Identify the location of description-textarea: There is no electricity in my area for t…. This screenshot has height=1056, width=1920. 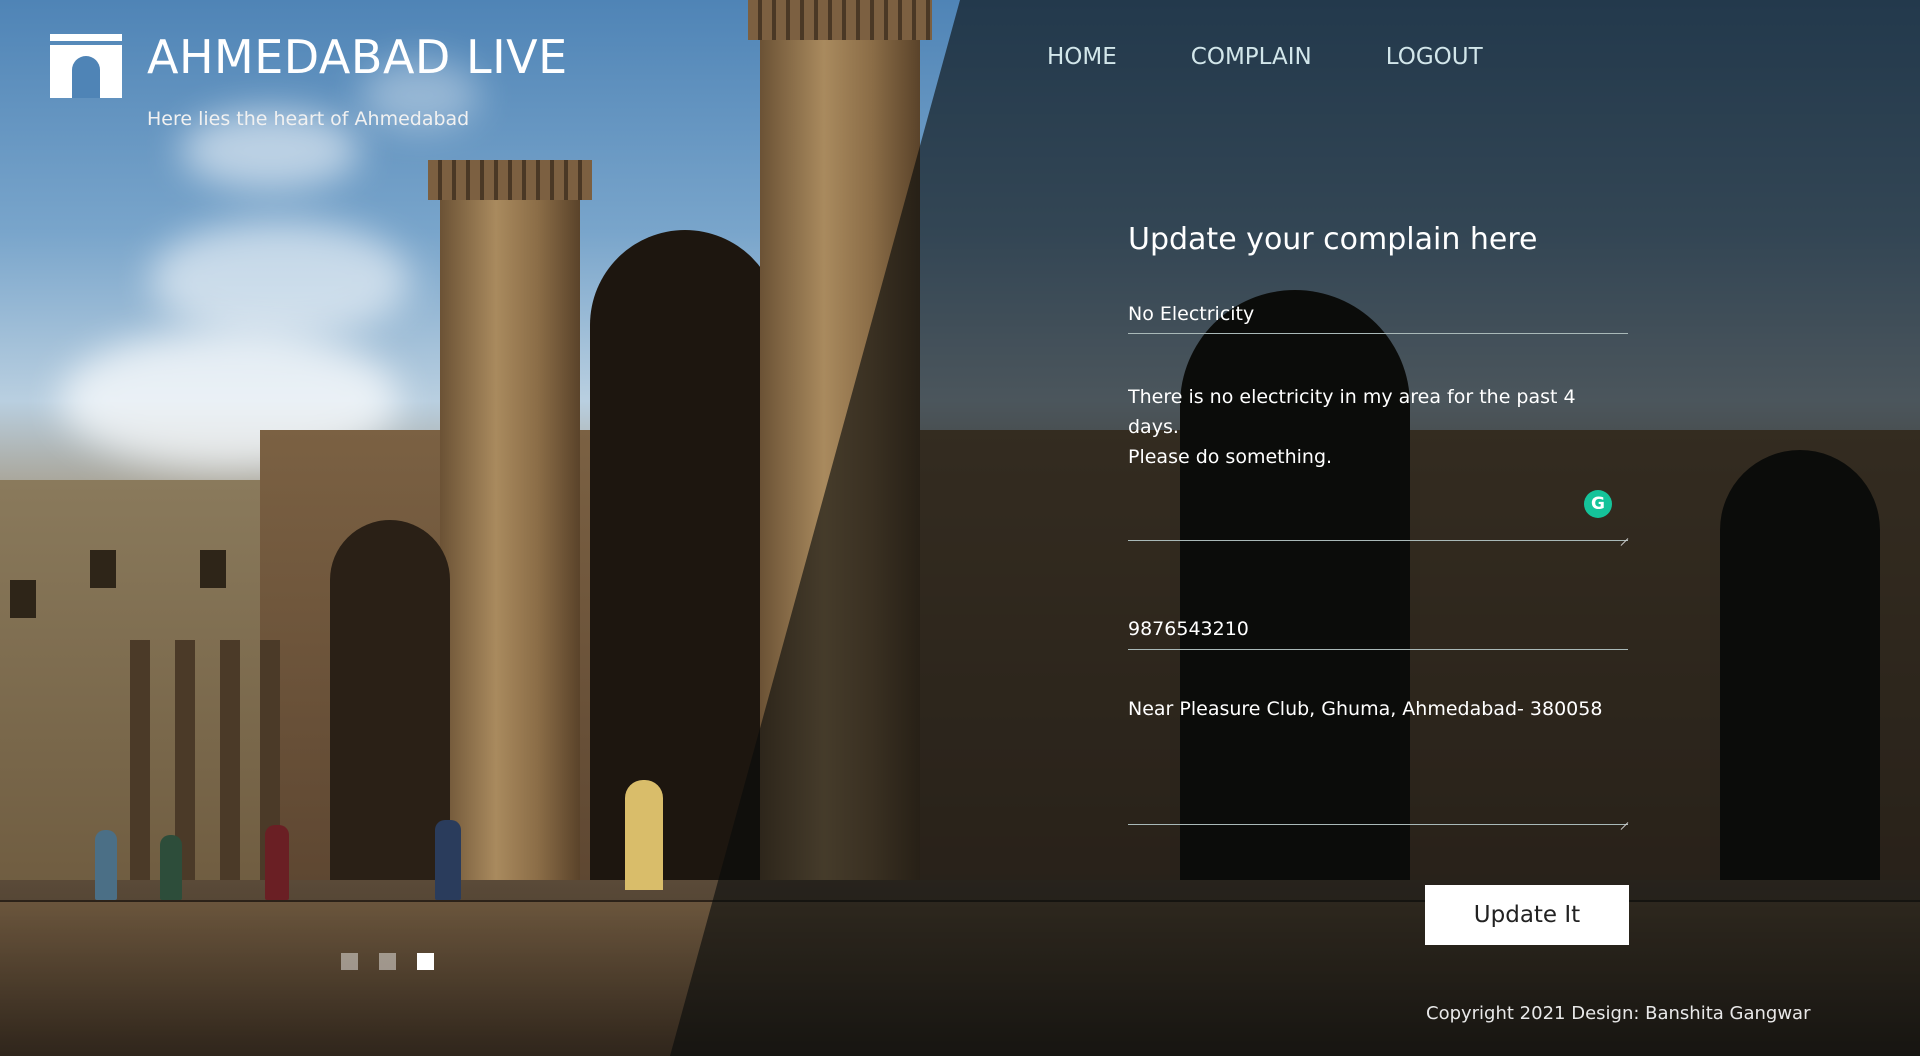
(1378, 459).